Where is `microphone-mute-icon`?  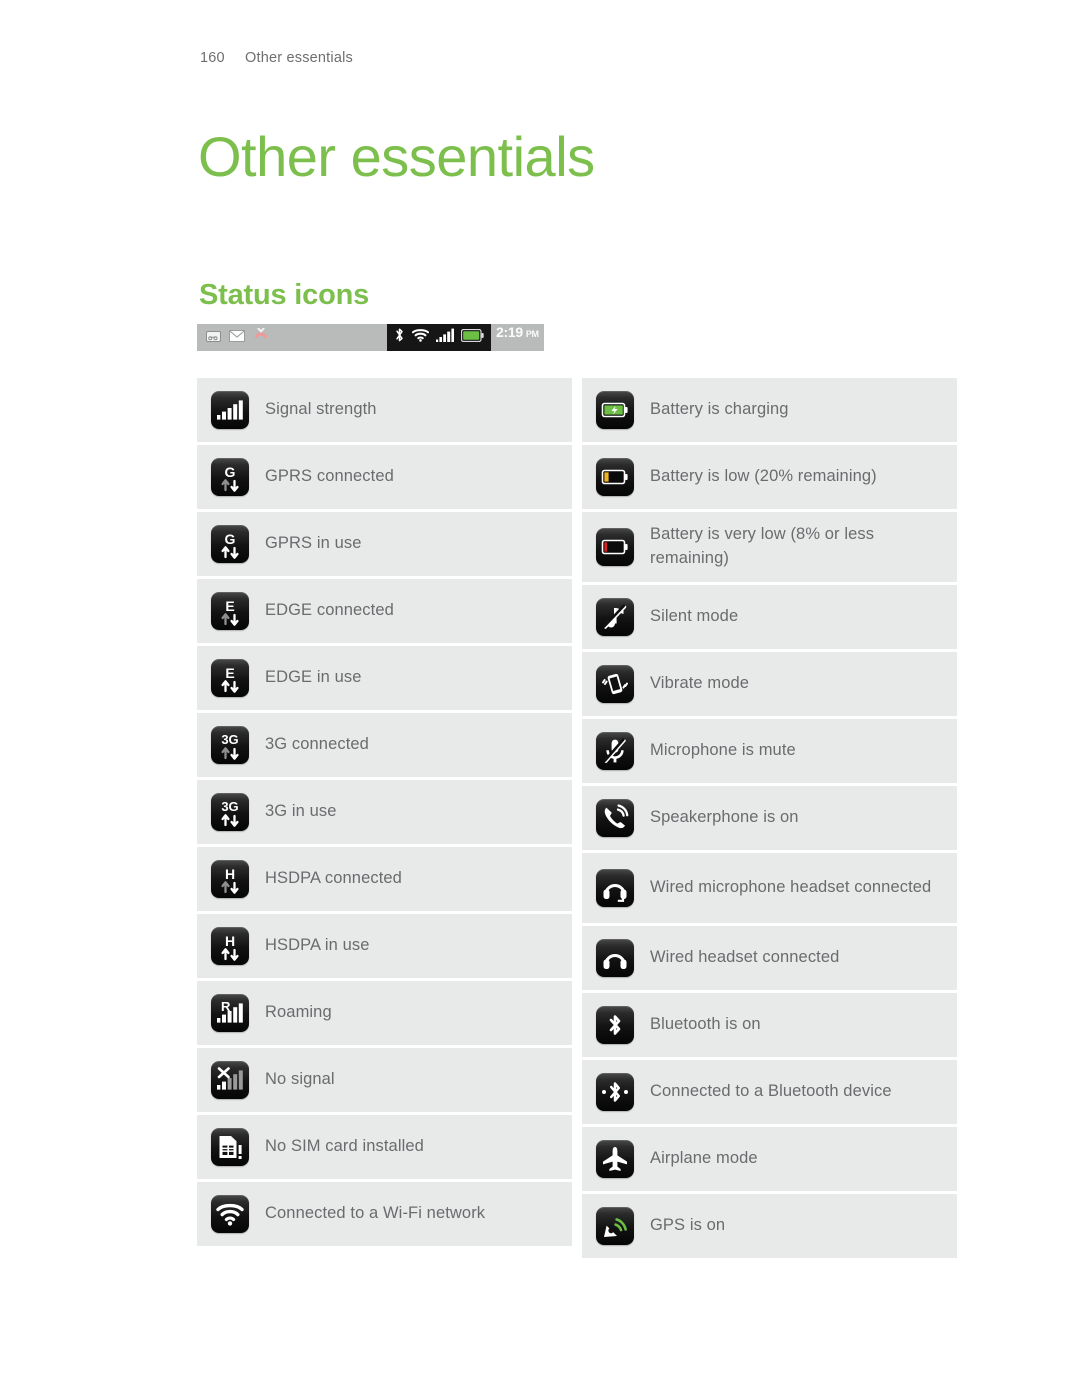 microphone-mute-icon is located at coordinates (615, 751).